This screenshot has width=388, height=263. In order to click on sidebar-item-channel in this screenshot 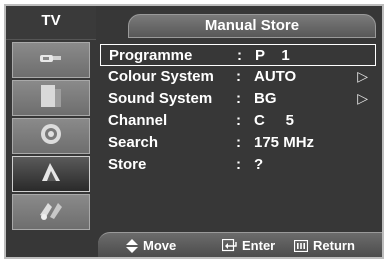, I will do `click(51, 174)`.